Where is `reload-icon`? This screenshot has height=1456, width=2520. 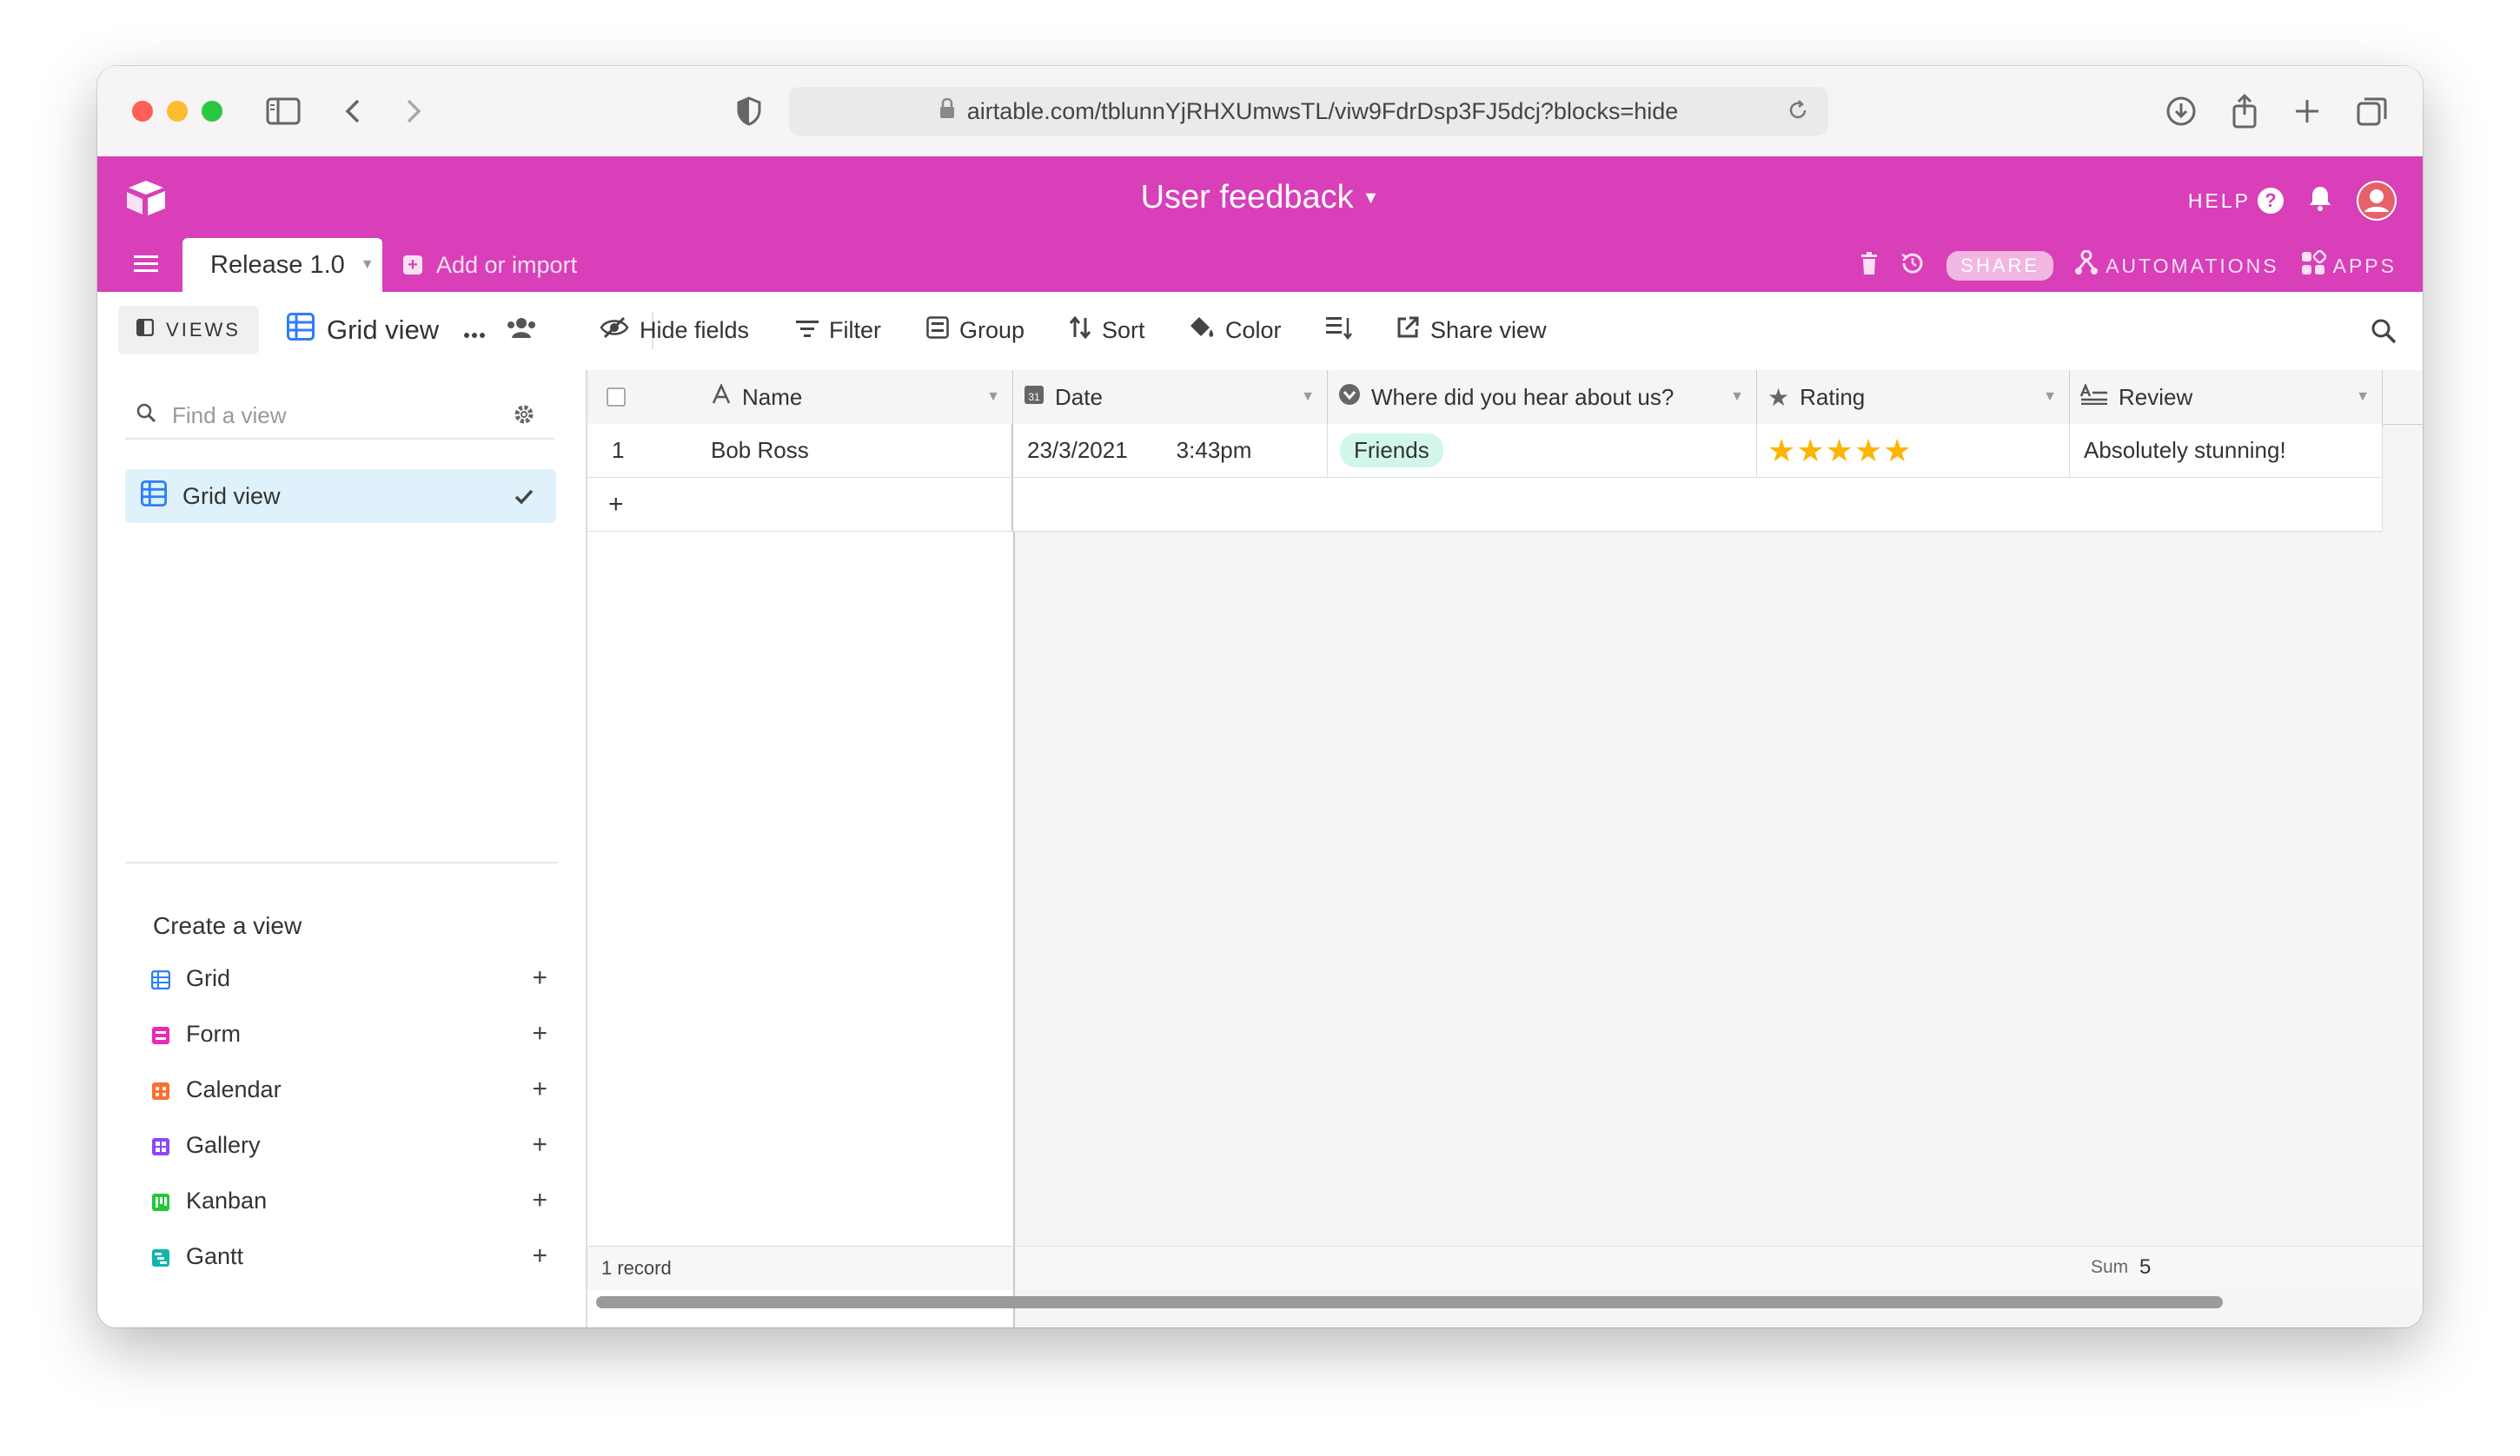 reload-icon is located at coordinates (1798, 113).